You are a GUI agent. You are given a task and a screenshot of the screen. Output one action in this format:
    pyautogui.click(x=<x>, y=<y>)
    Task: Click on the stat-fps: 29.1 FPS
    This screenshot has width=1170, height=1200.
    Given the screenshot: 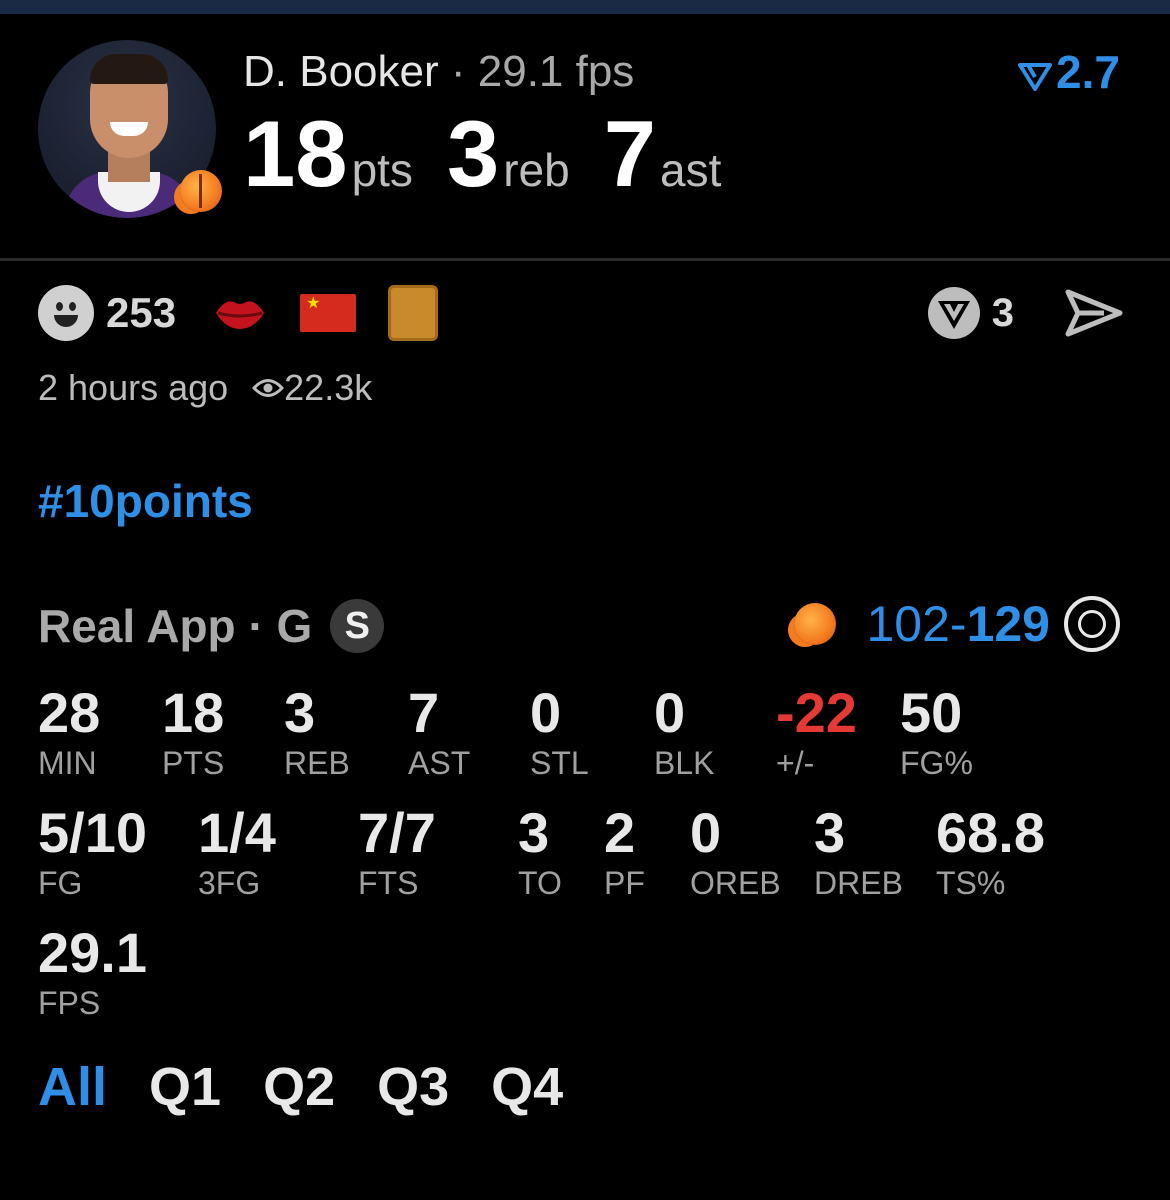 What is the action you would take?
    pyautogui.click(x=92, y=971)
    